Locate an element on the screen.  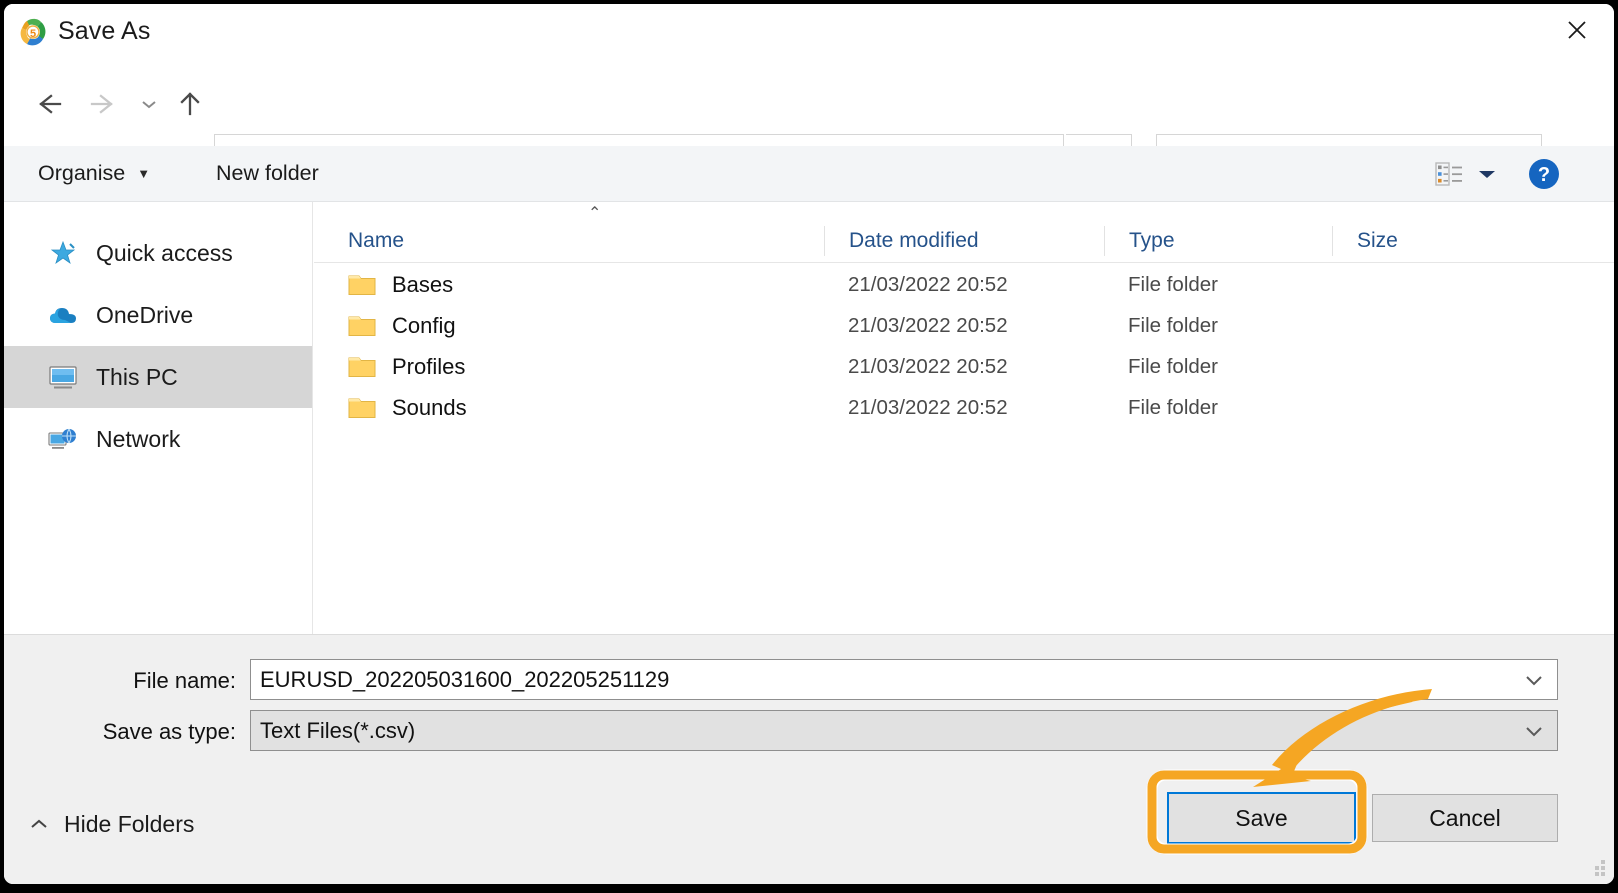
file-name-label: Bases is located at coordinates (423, 284).